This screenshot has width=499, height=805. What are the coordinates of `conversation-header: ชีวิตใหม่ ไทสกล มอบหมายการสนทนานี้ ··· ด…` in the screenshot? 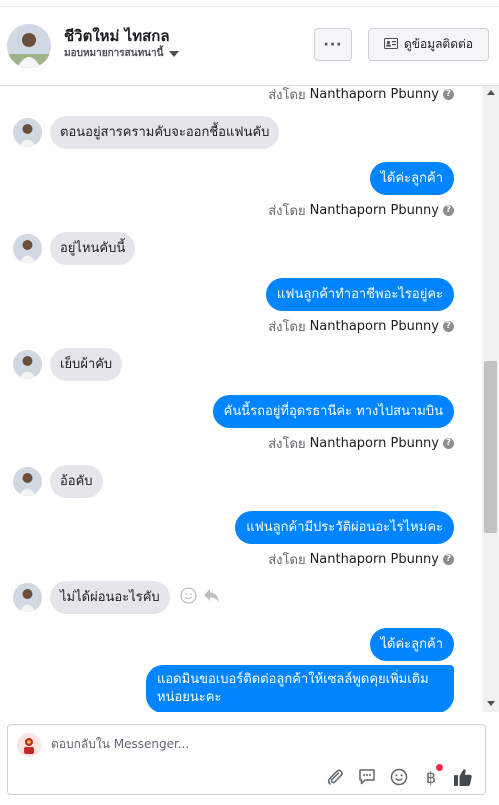 It's located at (249, 43).